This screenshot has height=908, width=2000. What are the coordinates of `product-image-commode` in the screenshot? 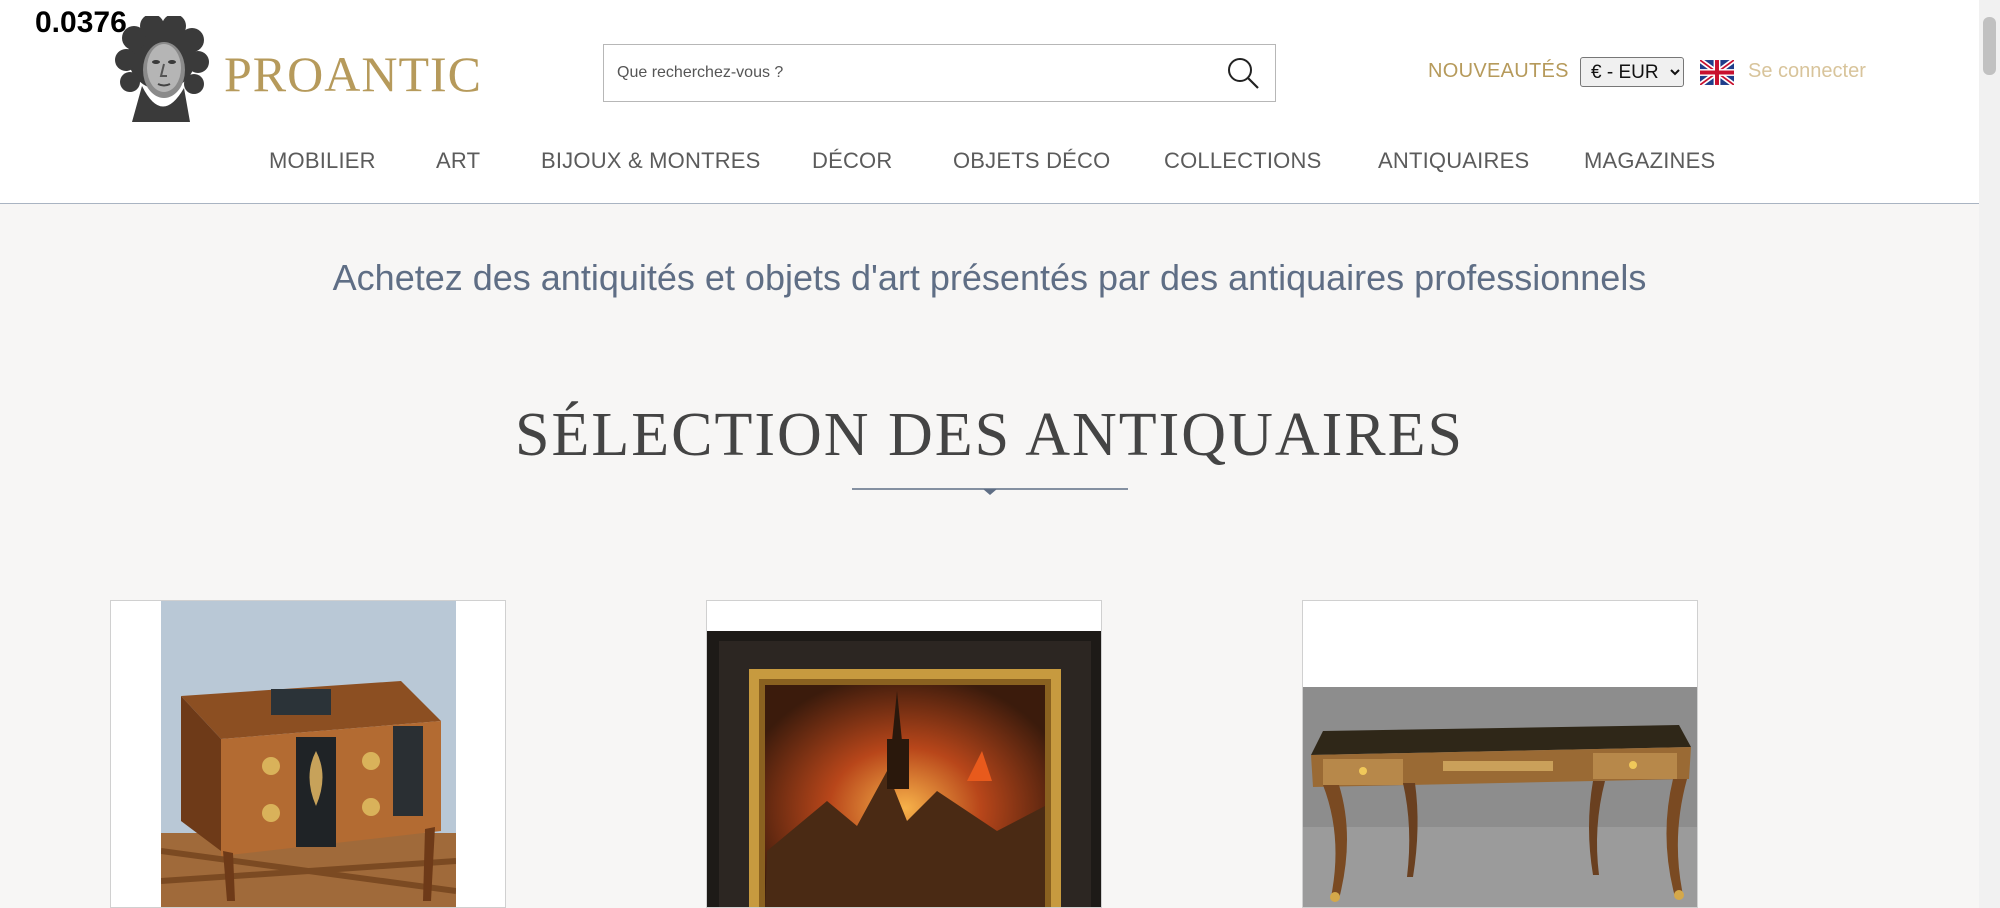 It's located at (308, 754).